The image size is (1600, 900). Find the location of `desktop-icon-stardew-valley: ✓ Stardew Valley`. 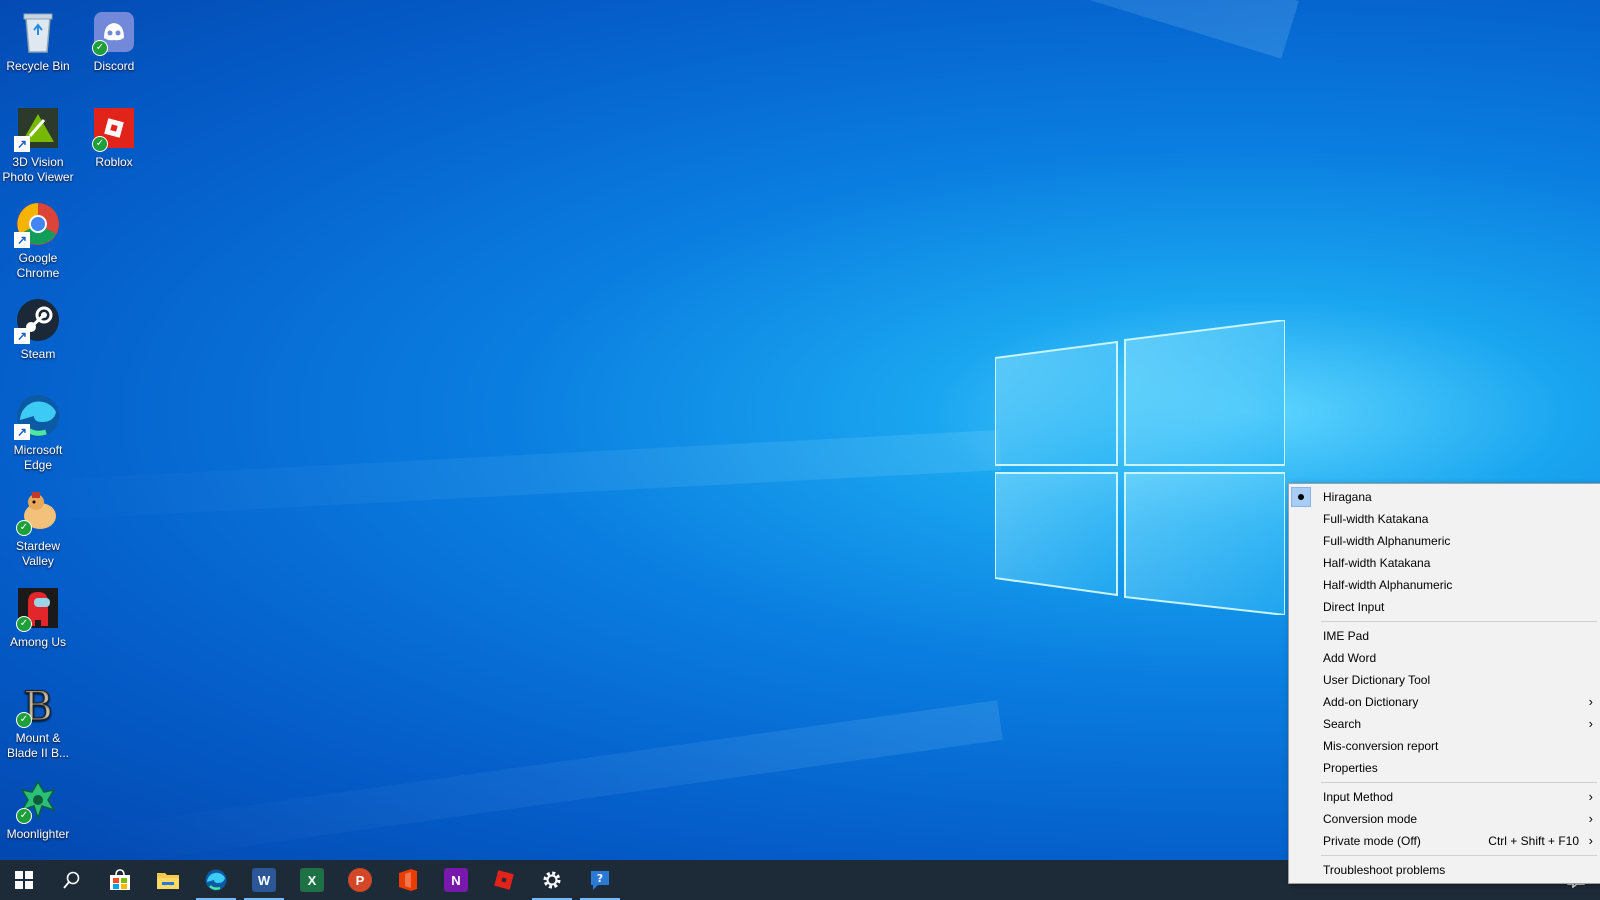

desktop-icon-stardew-valley: ✓ Stardew Valley is located at coordinates (38, 528).